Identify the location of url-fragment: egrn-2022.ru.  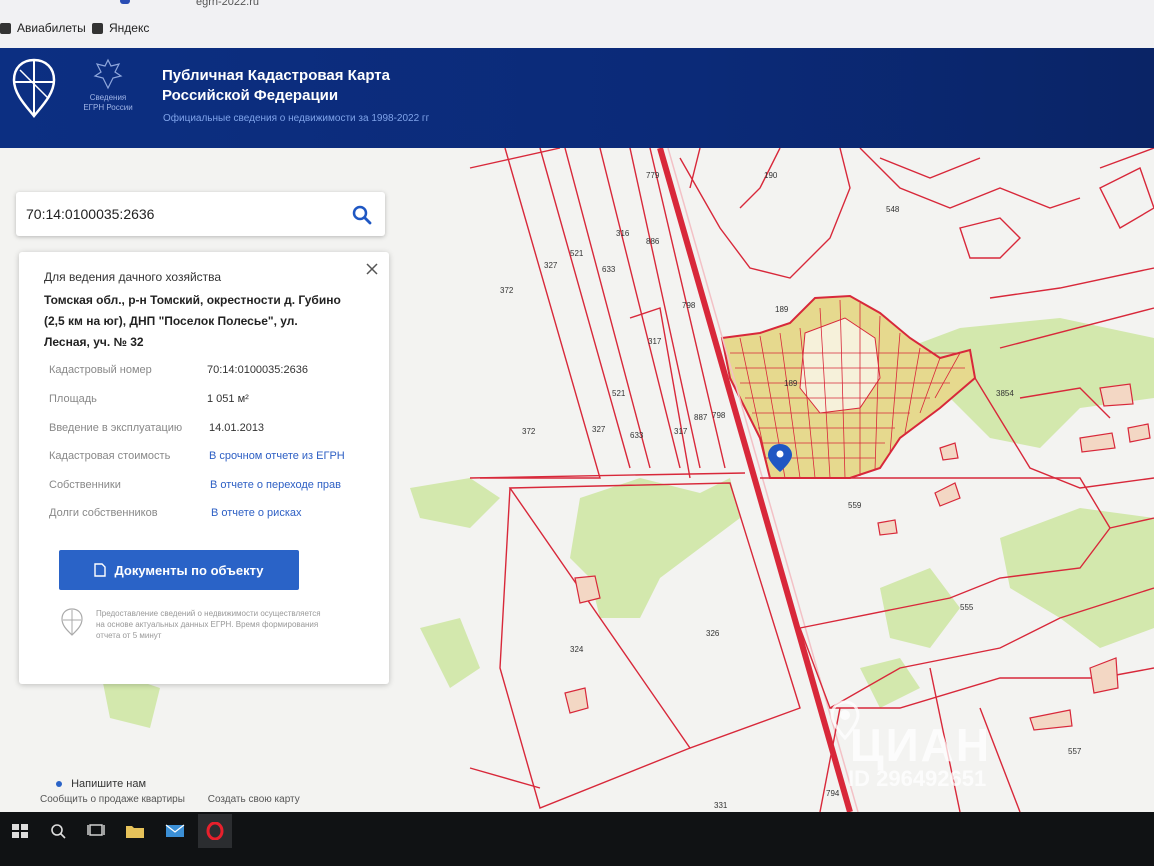
(227, 4).